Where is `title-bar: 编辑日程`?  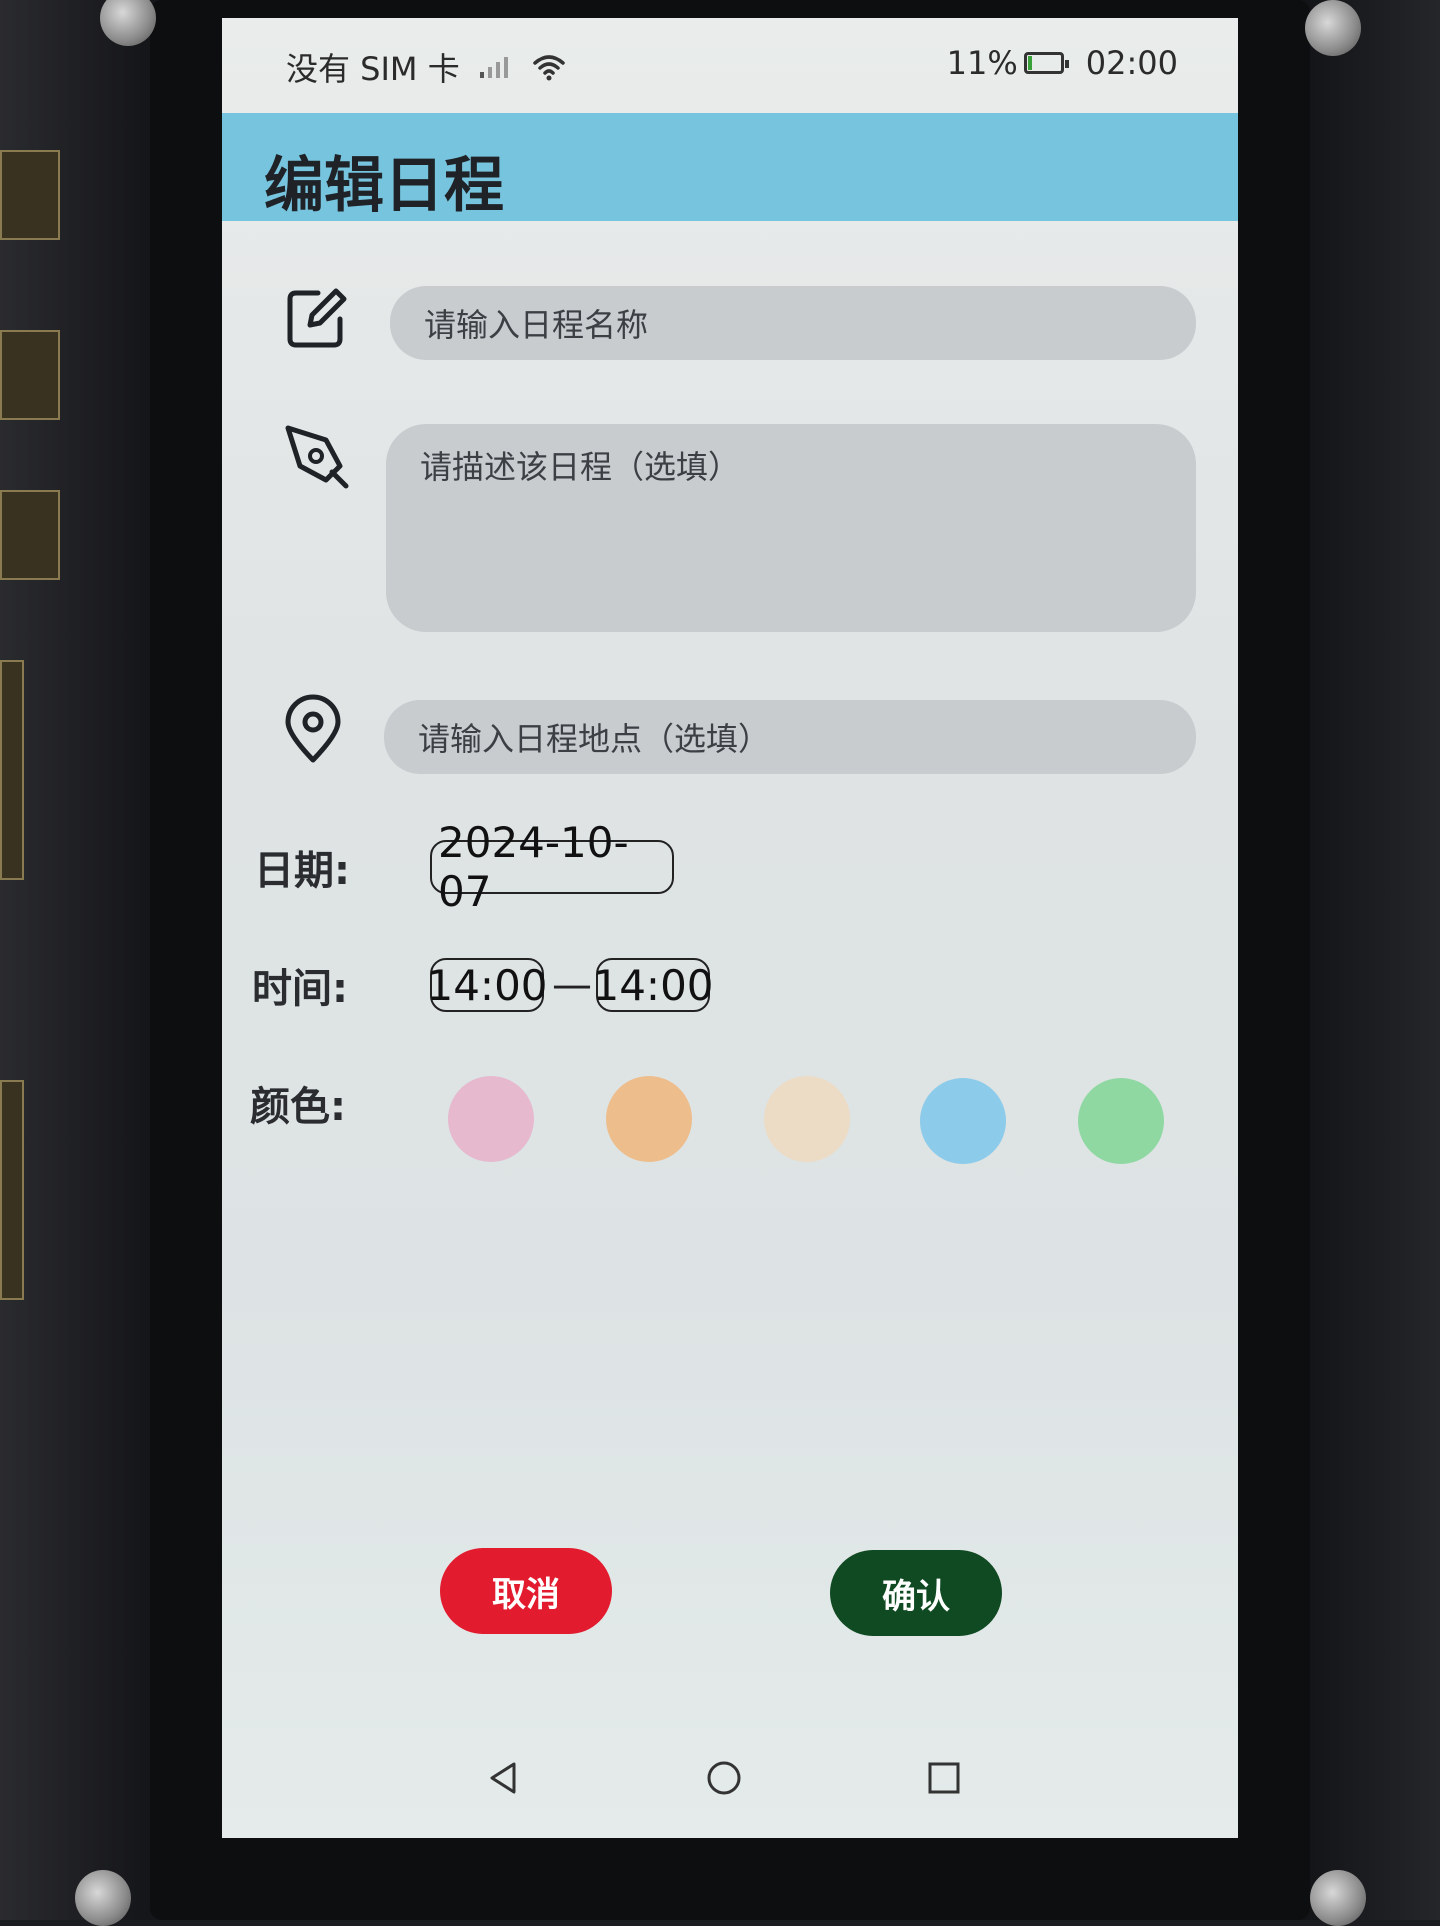
title-bar: 编辑日程 is located at coordinates (730, 167).